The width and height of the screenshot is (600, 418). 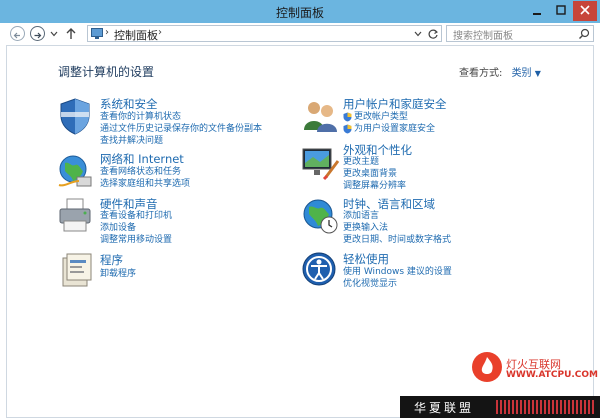 I want to click on link-network-status: 查看网络状态和任务, so click(x=140, y=172).